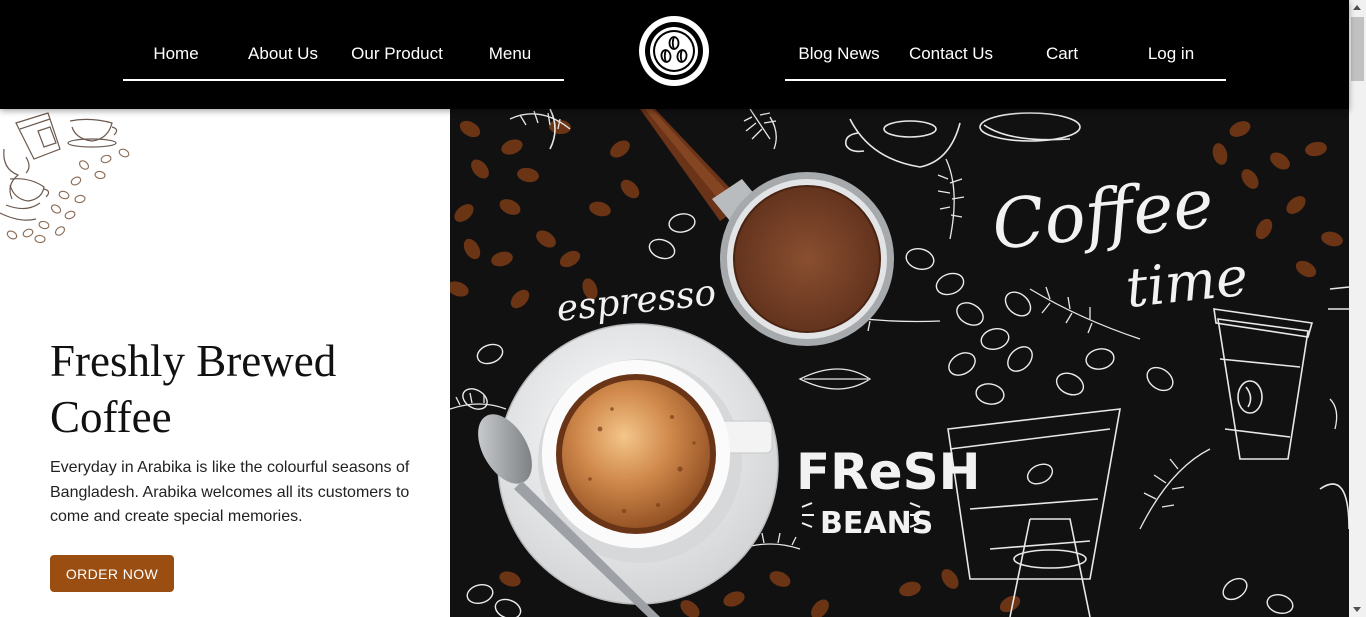 The height and width of the screenshot is (617, 1366). I want to click on nav-group-left: Home About Us Our Product Menu, so click(343, 40).